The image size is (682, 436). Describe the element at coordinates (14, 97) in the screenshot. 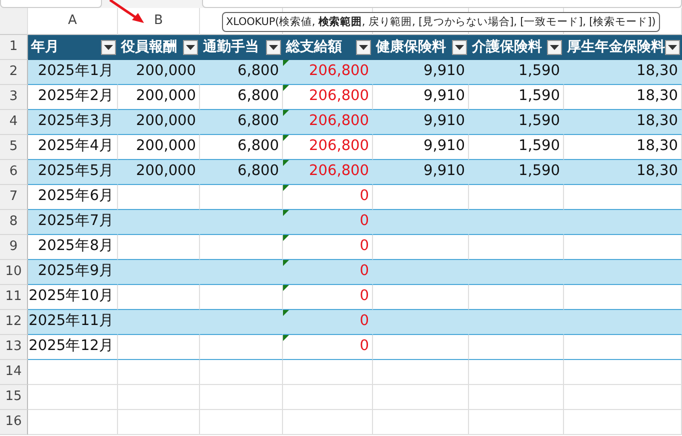

I see `row-number: 3` at that location.